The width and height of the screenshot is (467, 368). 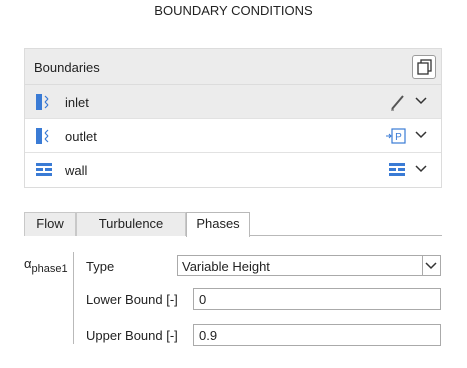 I want to click on tab-turbulence: Turbulence, so click(x=131, y=224).